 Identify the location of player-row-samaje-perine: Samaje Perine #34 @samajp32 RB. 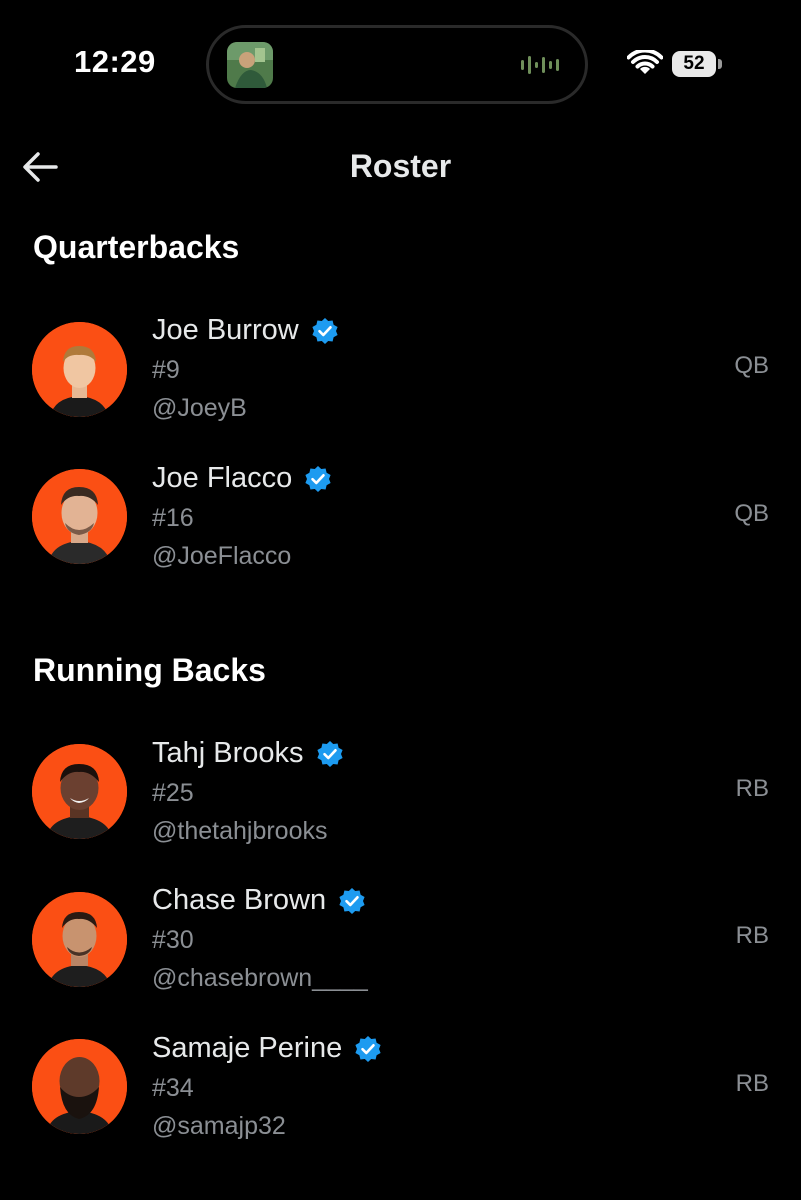
(400, 1097).